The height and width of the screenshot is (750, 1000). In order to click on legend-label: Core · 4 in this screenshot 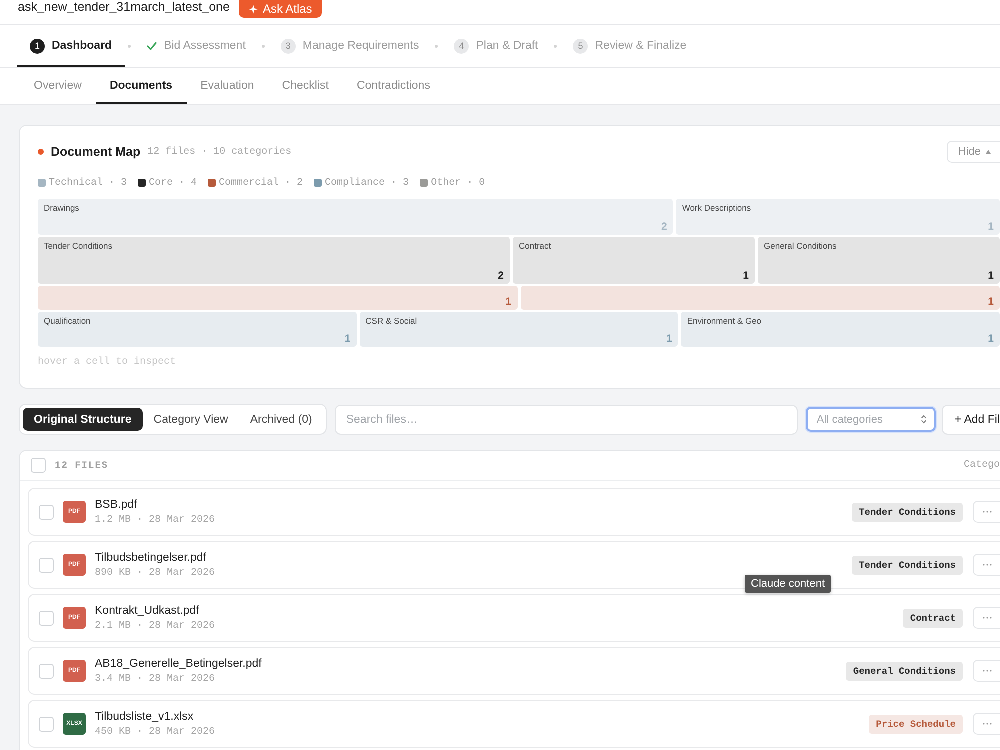, I will do `click(173, 183)`.